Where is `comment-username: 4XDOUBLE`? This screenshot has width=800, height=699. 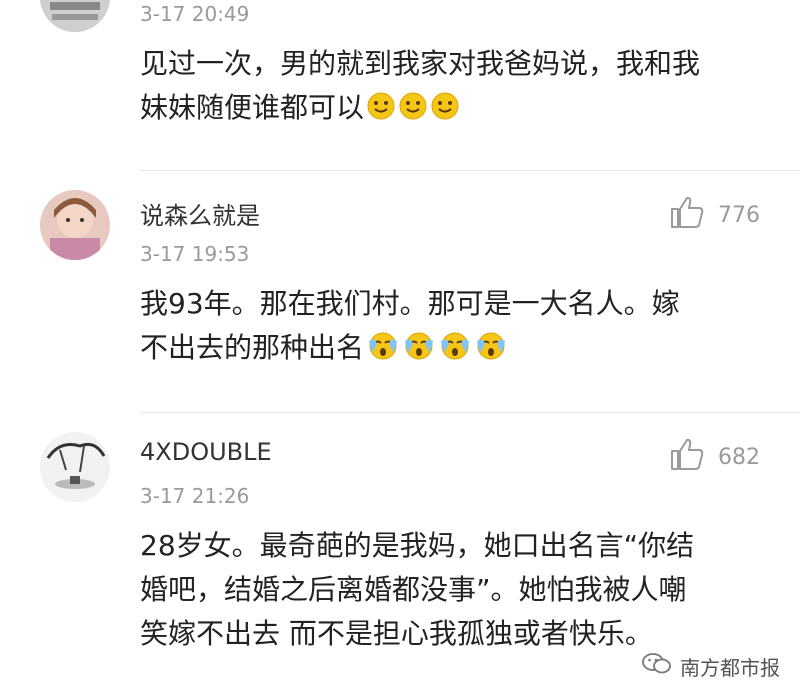 comment-username: 4XDOUBLE is located at coordinates (206, 452).